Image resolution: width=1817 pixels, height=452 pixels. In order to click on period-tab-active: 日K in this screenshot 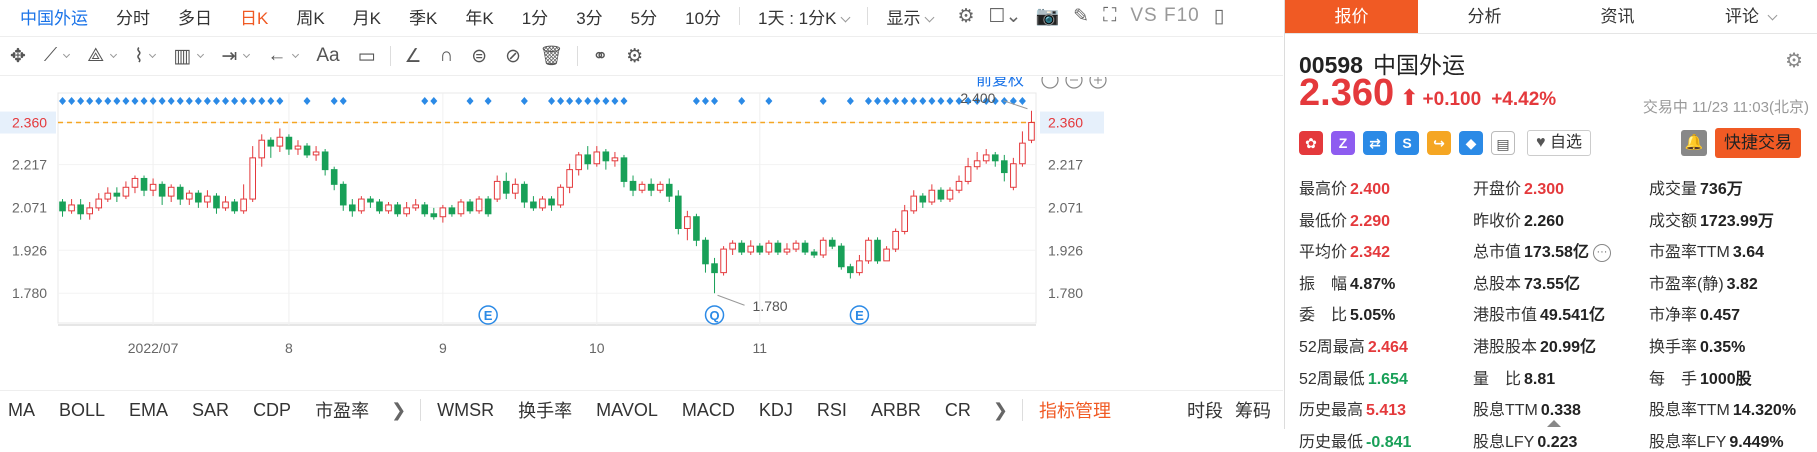, I will do `click(254, 16)`.